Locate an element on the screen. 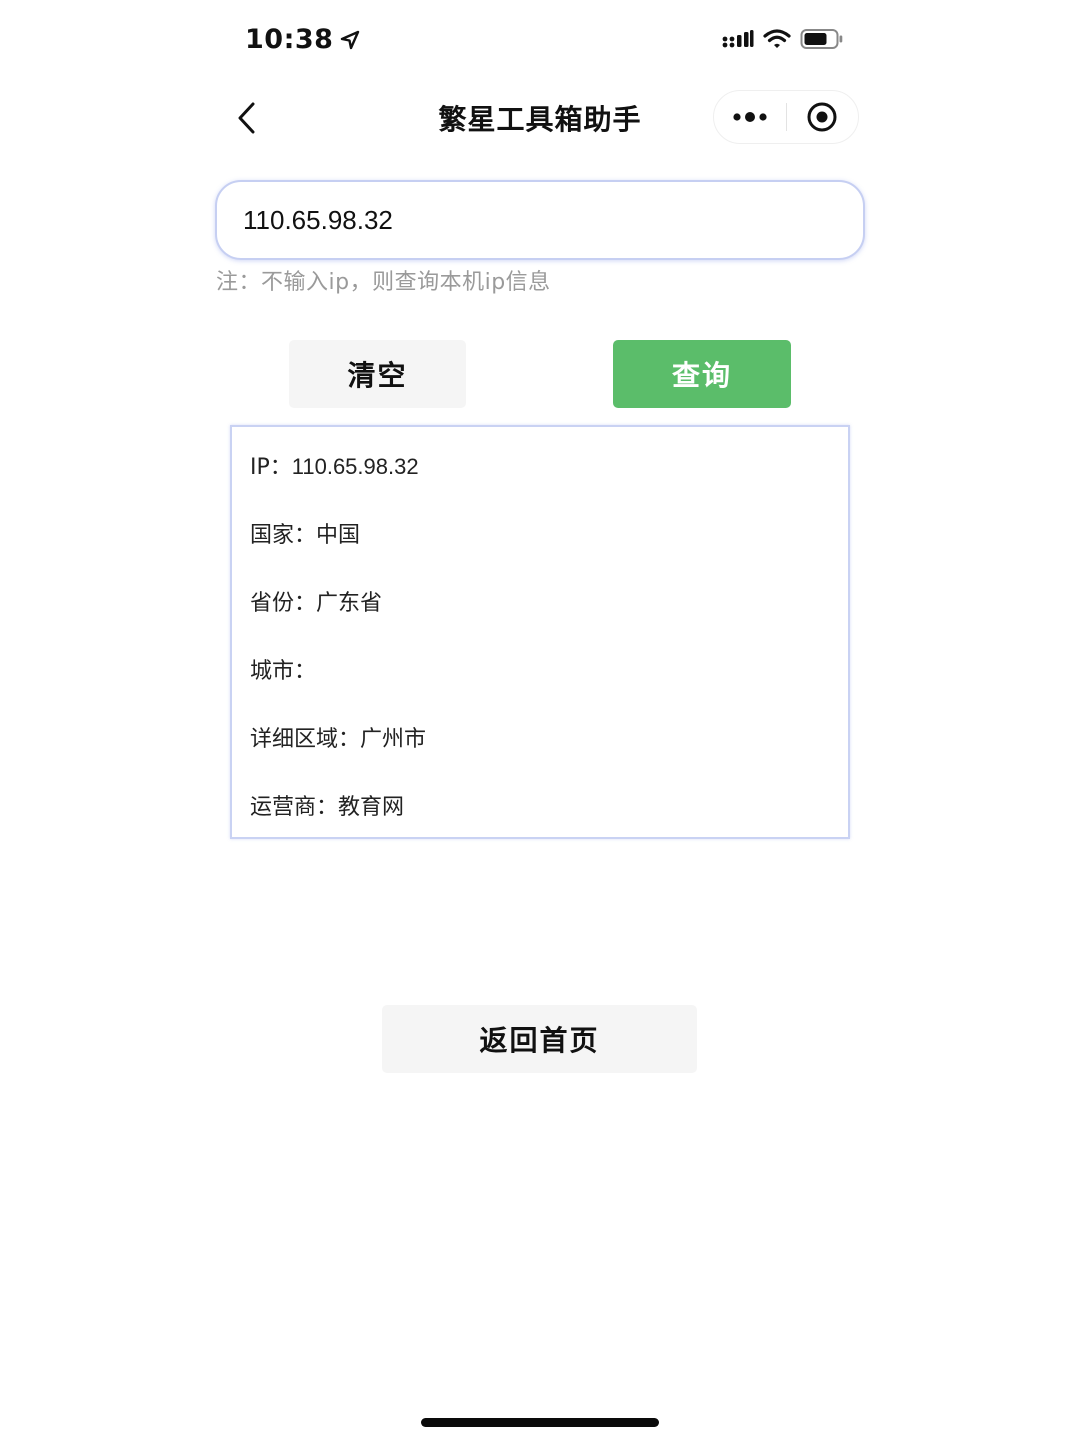  more-dots-icon is located at coordinates (750, 117).